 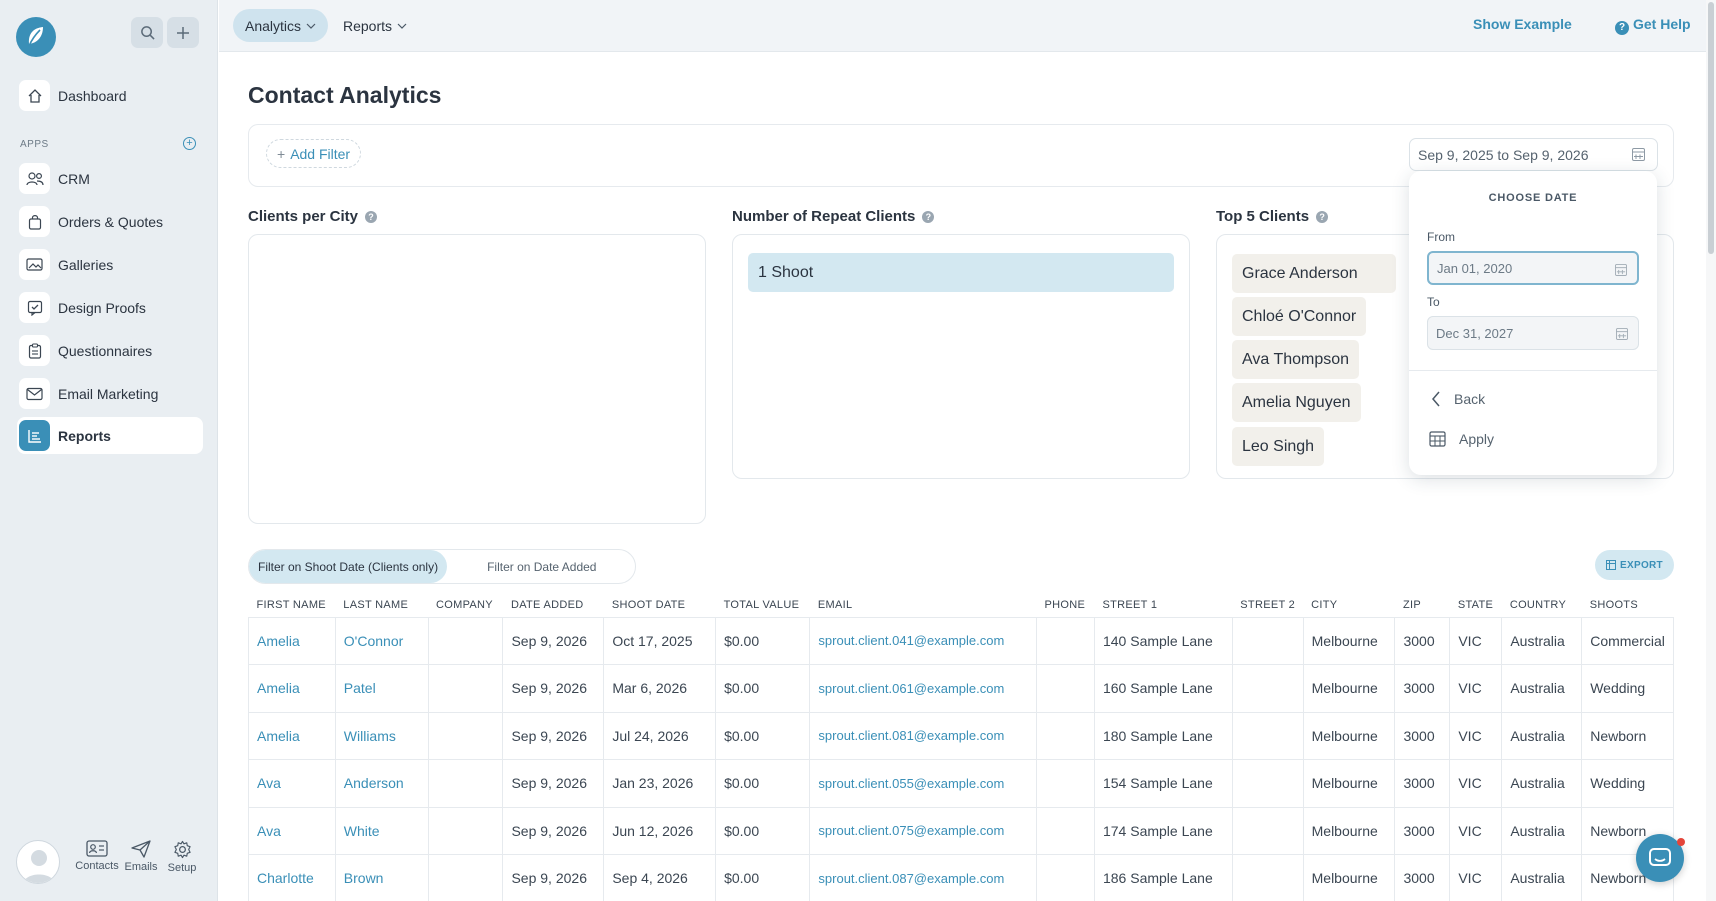 What do you see at coordinates (923, 640) in the screenshot?
I see `table-cell: sprout.client.041@example.com` at bounding box center [923, 640].